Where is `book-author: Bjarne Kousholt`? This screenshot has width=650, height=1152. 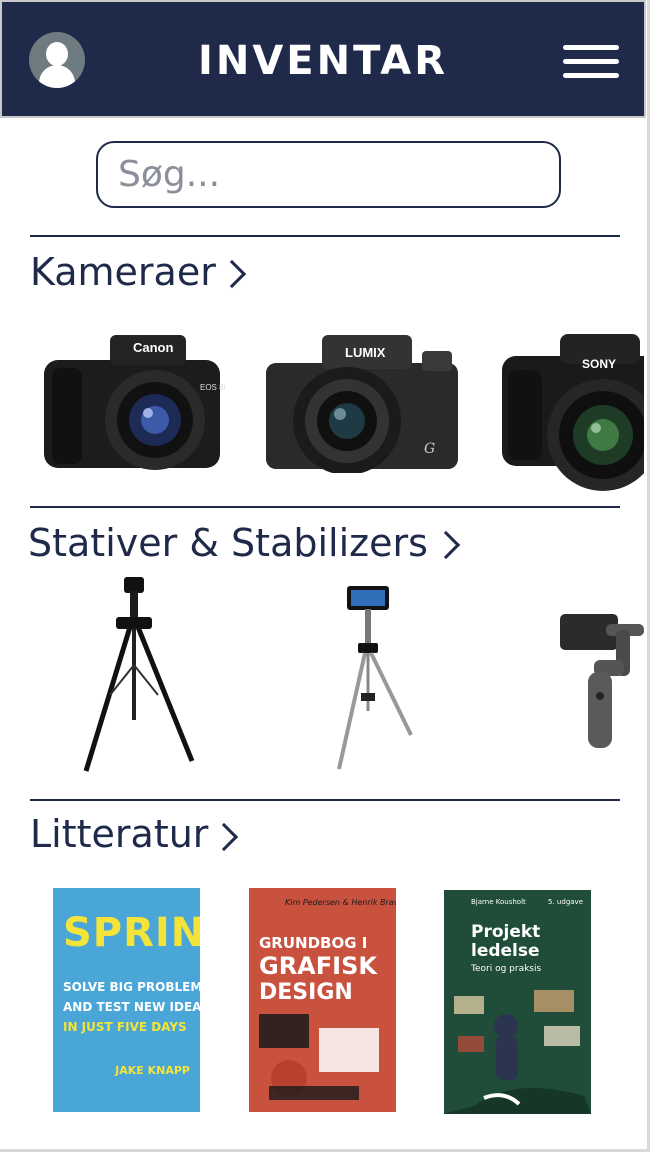
book-author: Bjarne Kousholt is located at coordinates (498, 902).